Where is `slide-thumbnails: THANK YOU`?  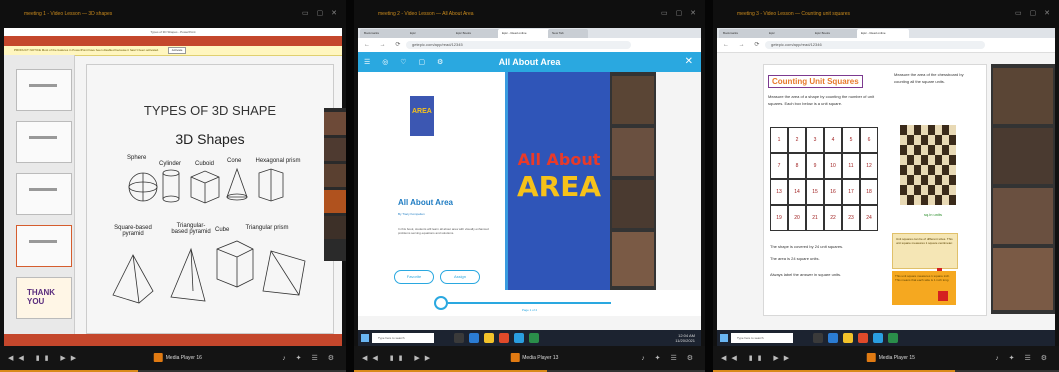
slide-thumbnails: THANK YOU is located at coordinates (39, 194).